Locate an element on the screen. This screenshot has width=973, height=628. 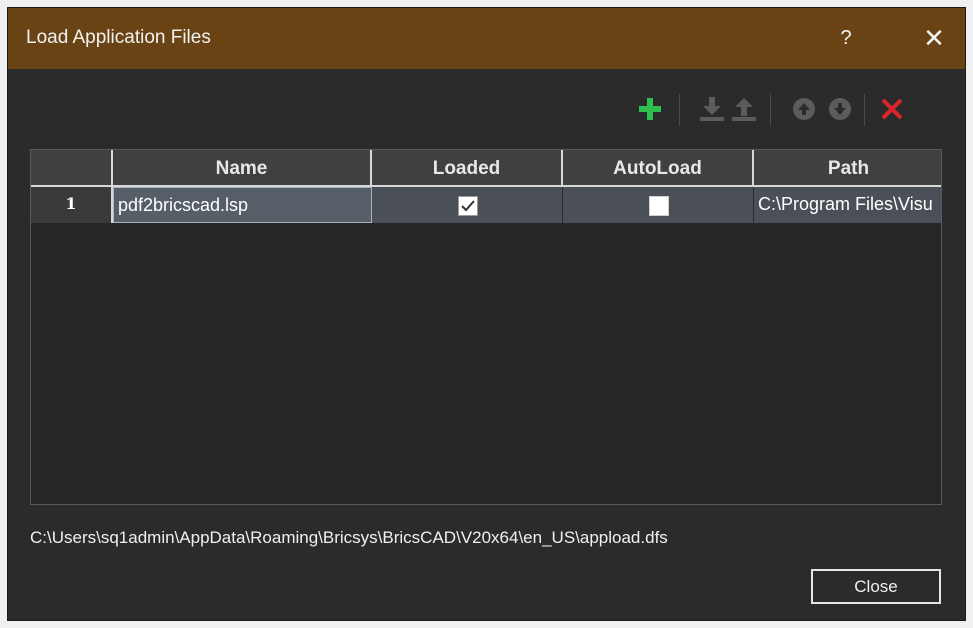
column-header-name: Name is located at coordinates (242, 168).